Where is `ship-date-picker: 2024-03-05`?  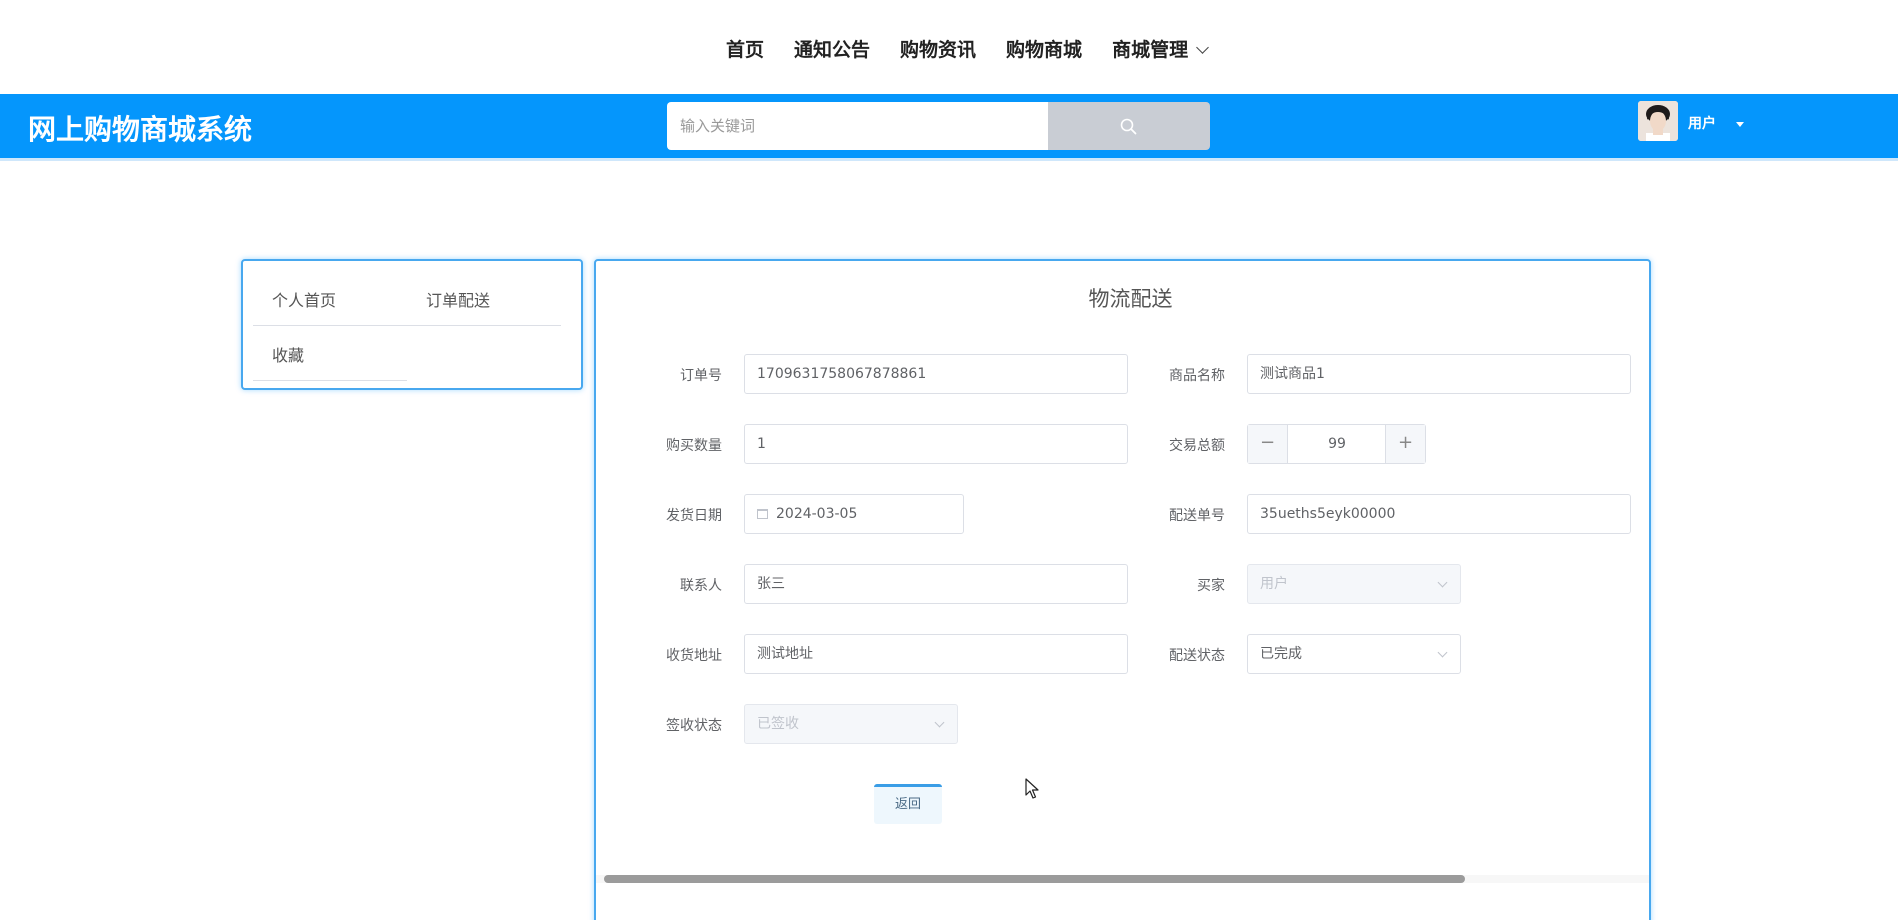
ship-date-picker: 2024-03-05 is located at coordinates (854, 514).